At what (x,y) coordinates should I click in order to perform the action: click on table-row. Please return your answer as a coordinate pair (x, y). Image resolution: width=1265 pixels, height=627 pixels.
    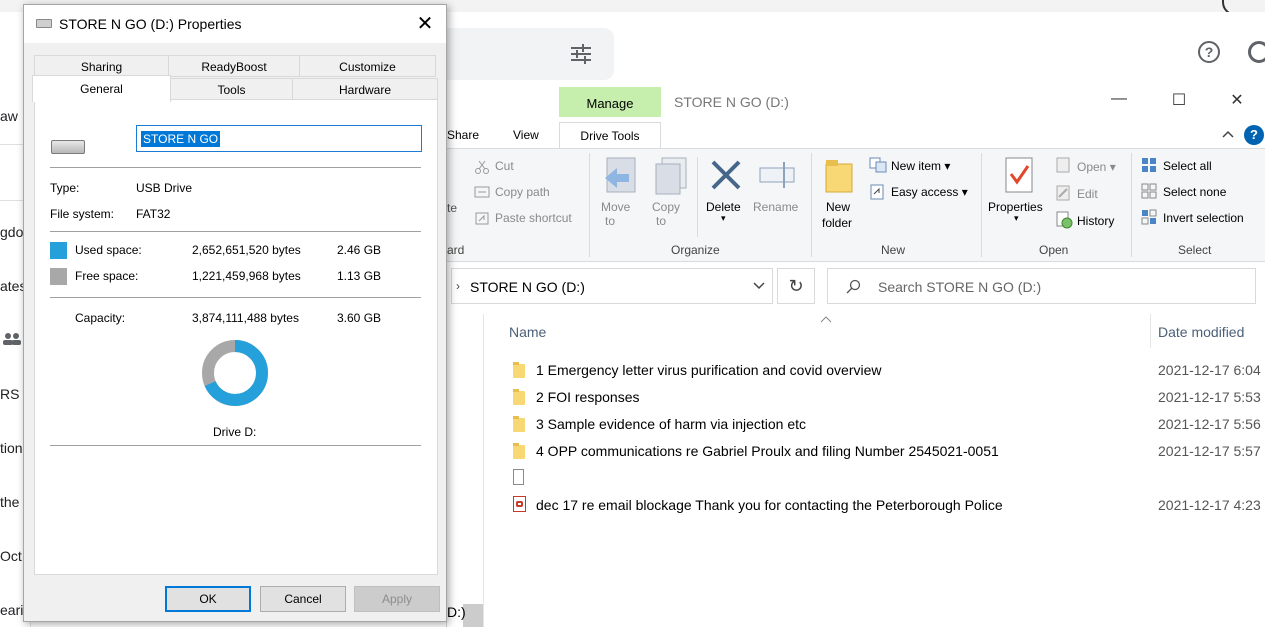
    Looking at the image, I should click on (886, 479).